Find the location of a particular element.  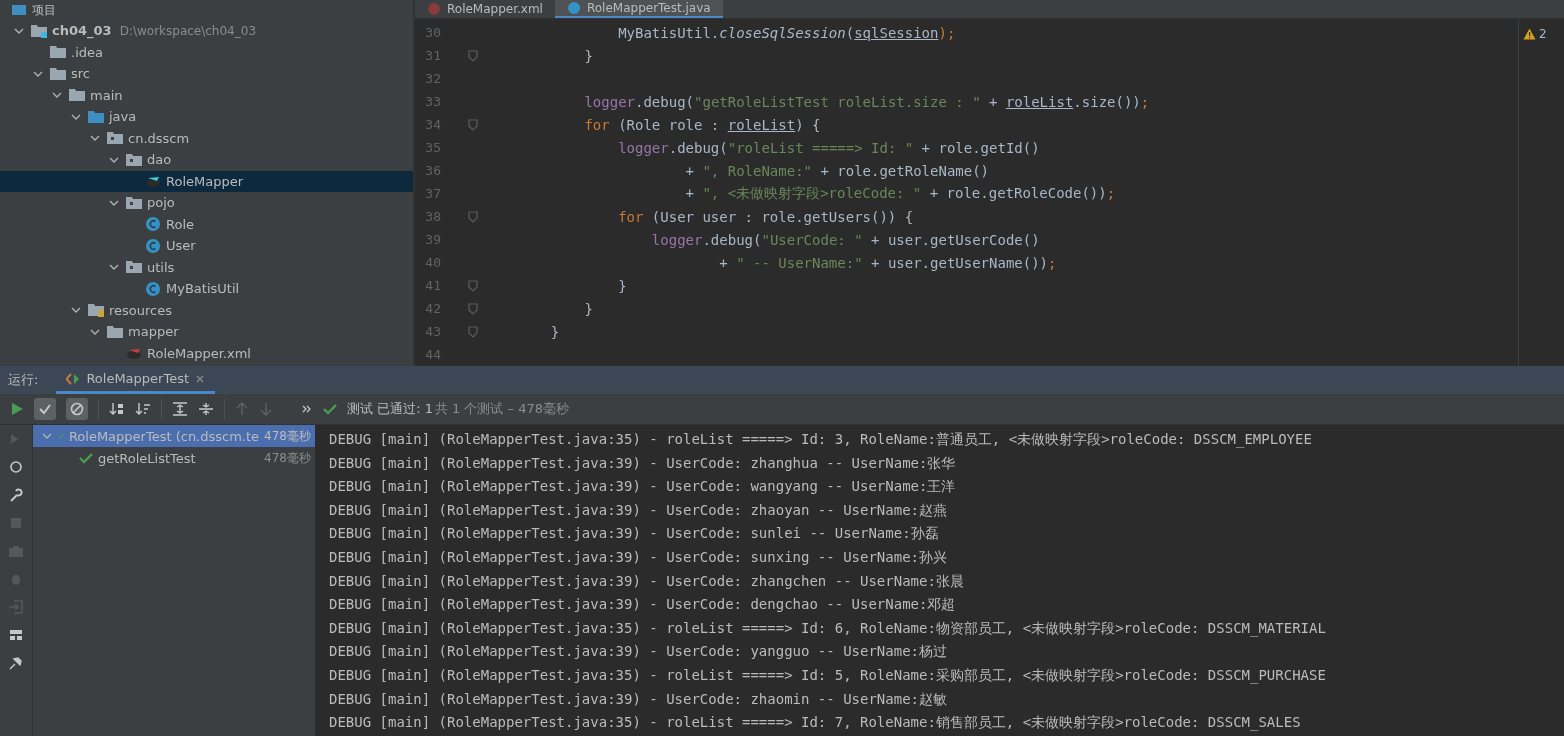

editor-tab: RoleMapper.xml is located at coordinates (485, 9).